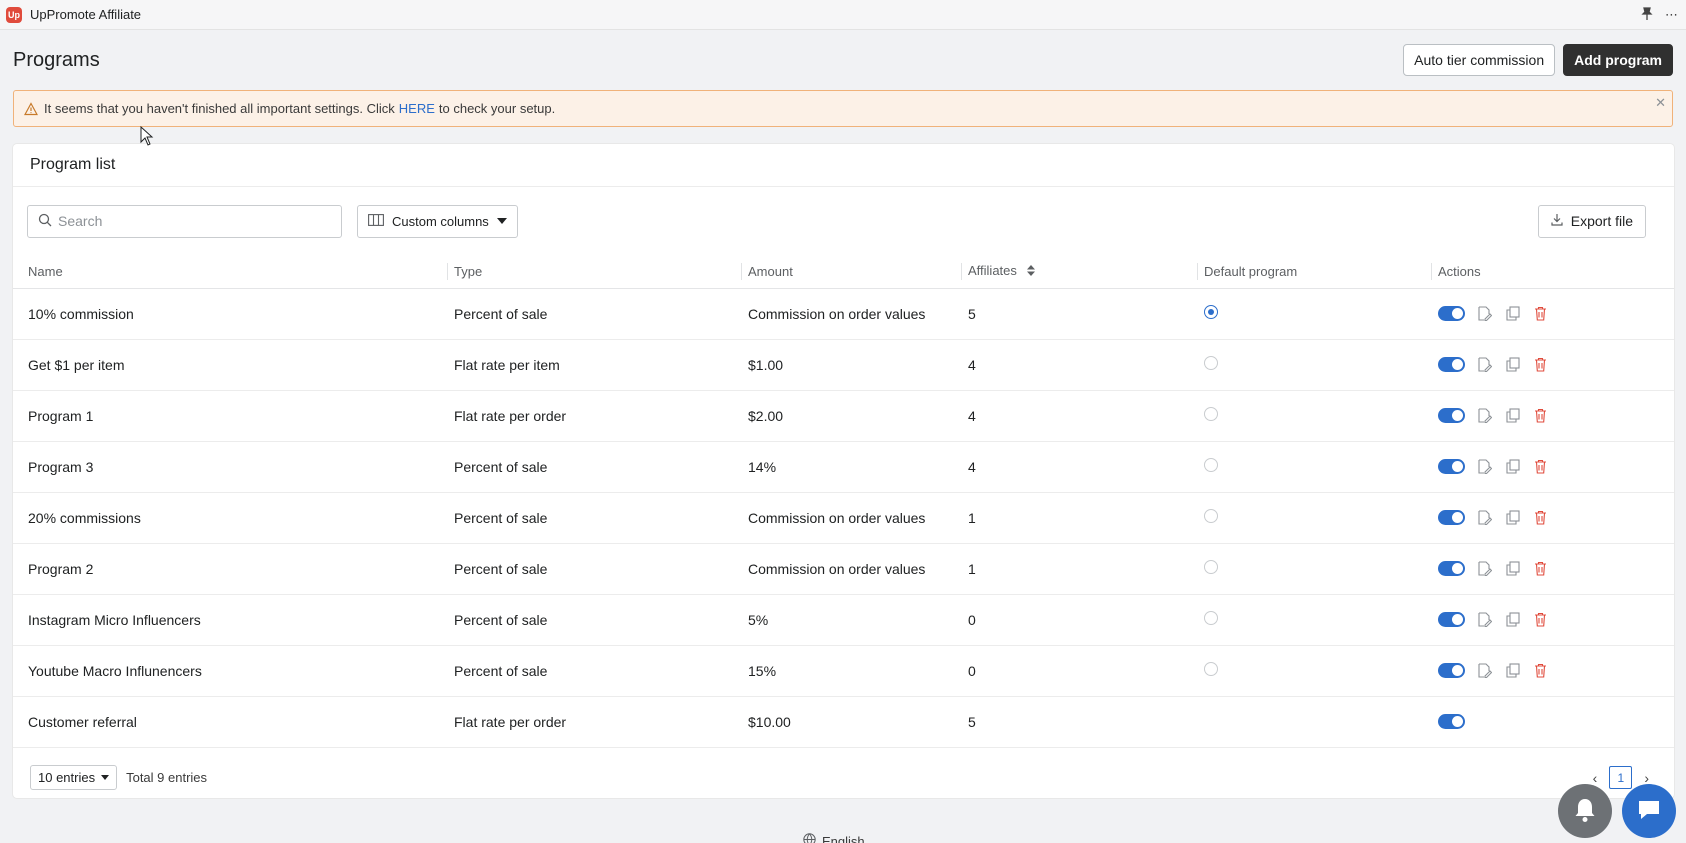 This screenshot has height=843, width=1686. I want to click on cell-affiliates: 4, so click(1079, 365).